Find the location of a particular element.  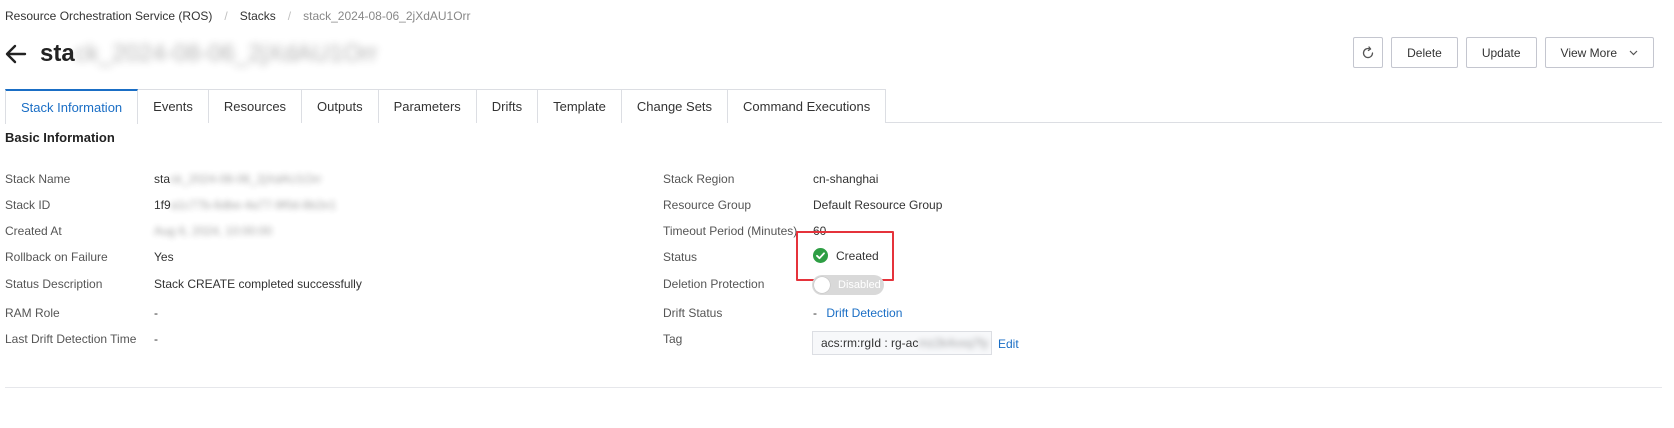

value-drift-status: - Drift Detection is located at coordinates (857, 313).